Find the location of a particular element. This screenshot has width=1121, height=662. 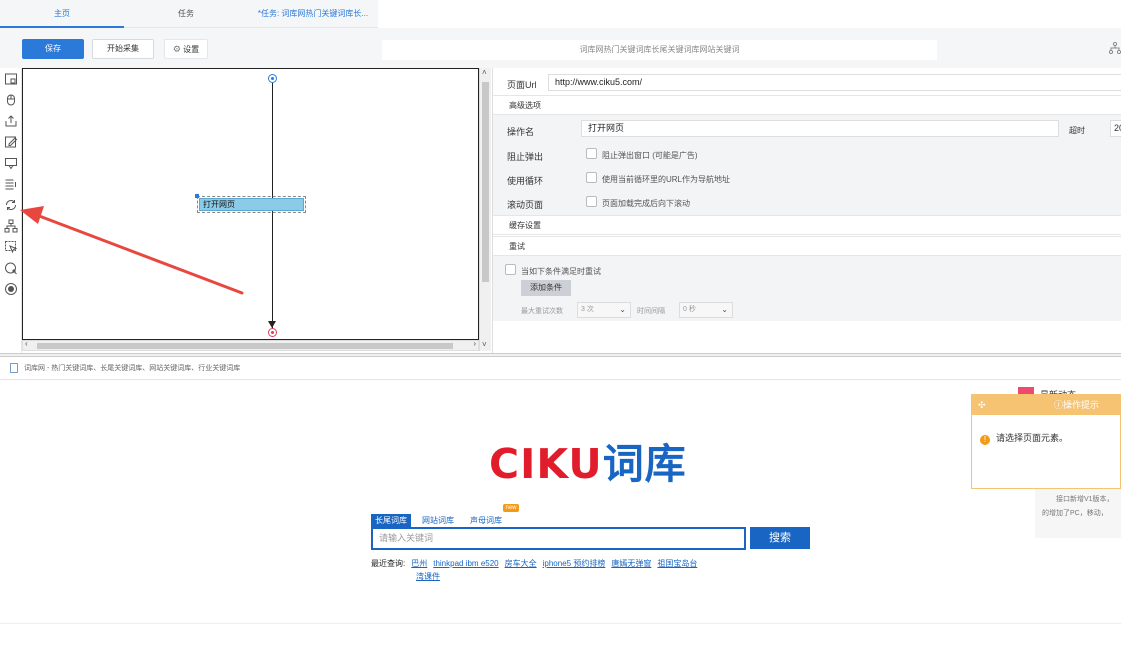

popup-header: ✣ ⓘ操作提示 is located at coordinates (1046, 405).